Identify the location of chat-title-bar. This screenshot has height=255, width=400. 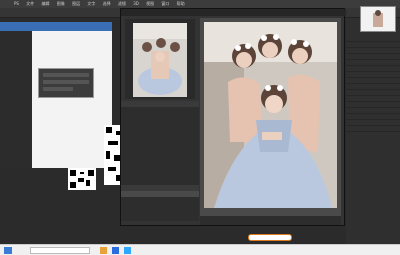
(56, 26).